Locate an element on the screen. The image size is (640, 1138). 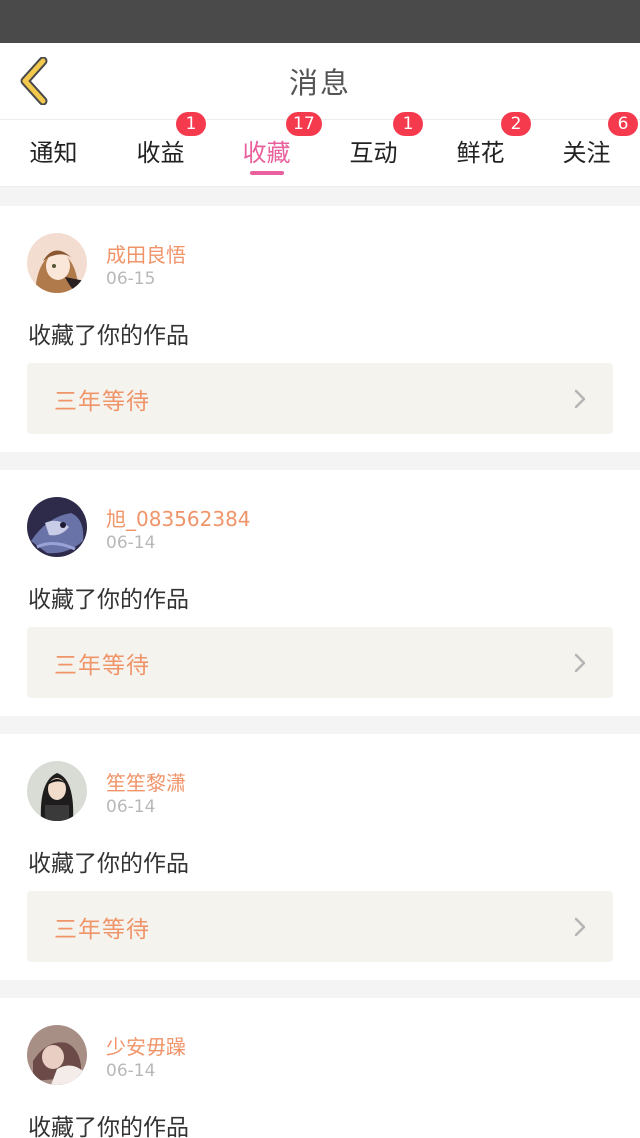
badge-count: 6 is located at coordinates (623, 124).